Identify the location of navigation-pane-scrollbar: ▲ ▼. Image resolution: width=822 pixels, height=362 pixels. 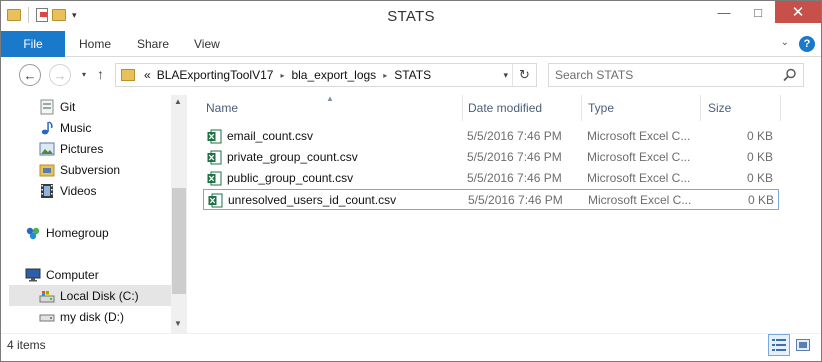
(179, 214).